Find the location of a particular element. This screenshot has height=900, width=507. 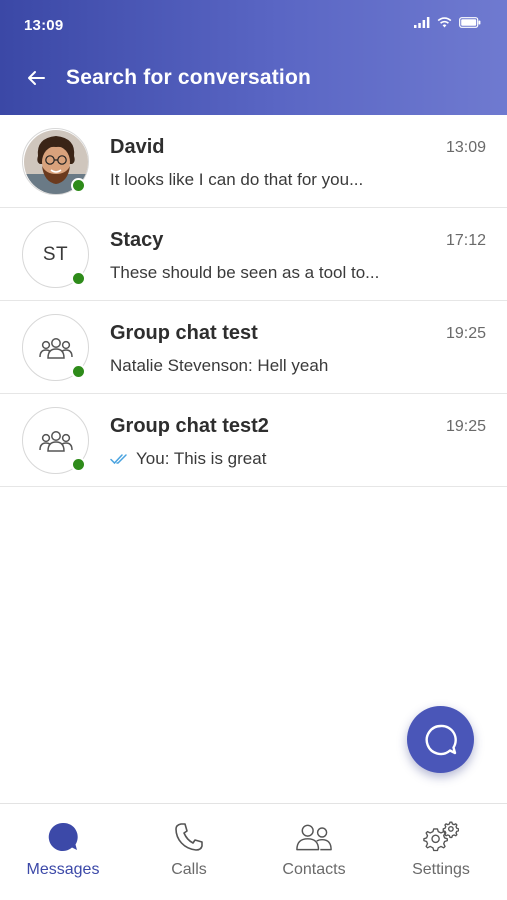

settings-icon is located at coordinates (441, 837).